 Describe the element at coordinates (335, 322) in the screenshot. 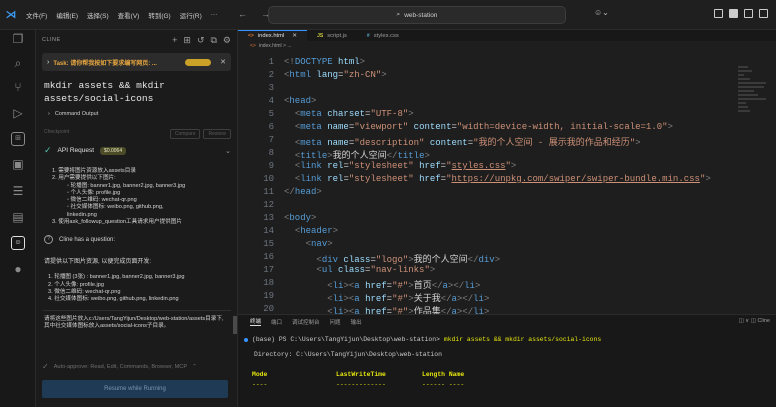

I see `tab-problems: 问题` at that location.